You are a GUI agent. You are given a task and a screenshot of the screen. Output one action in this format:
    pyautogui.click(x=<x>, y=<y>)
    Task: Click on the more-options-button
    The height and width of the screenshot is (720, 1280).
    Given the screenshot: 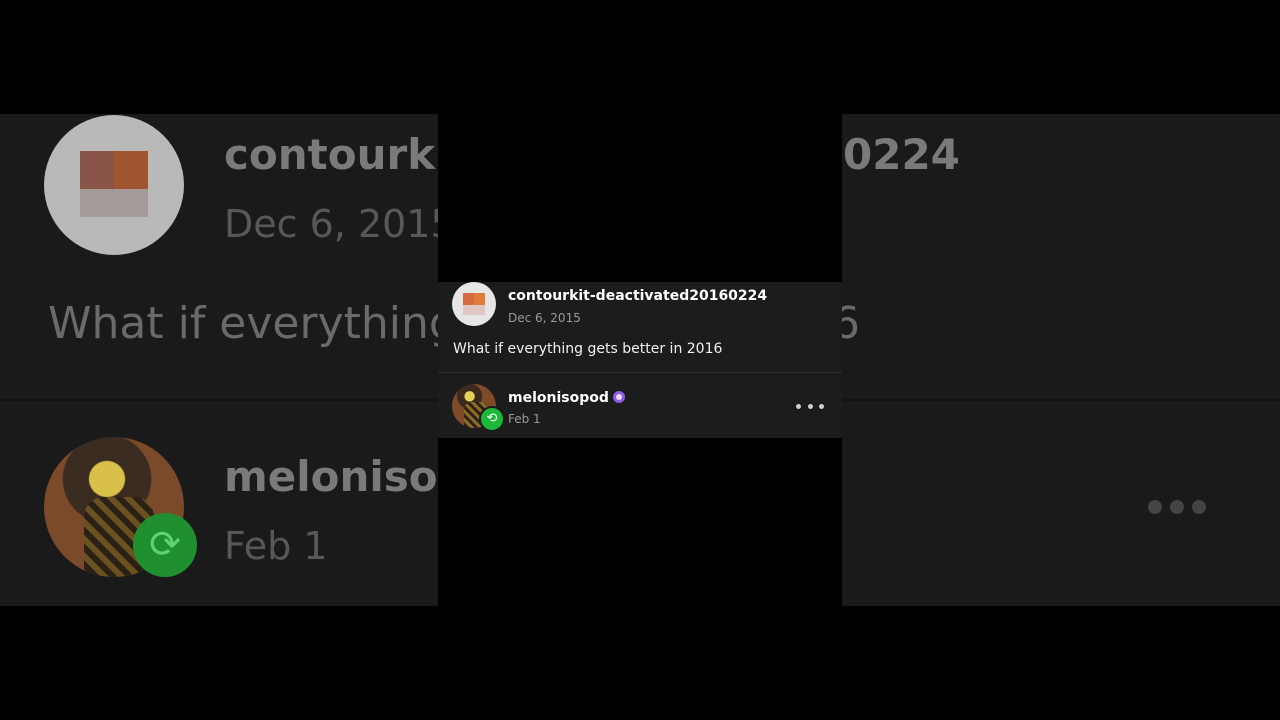 What is the action you would take?
    pyautogui.click(x=810, y=406)
    